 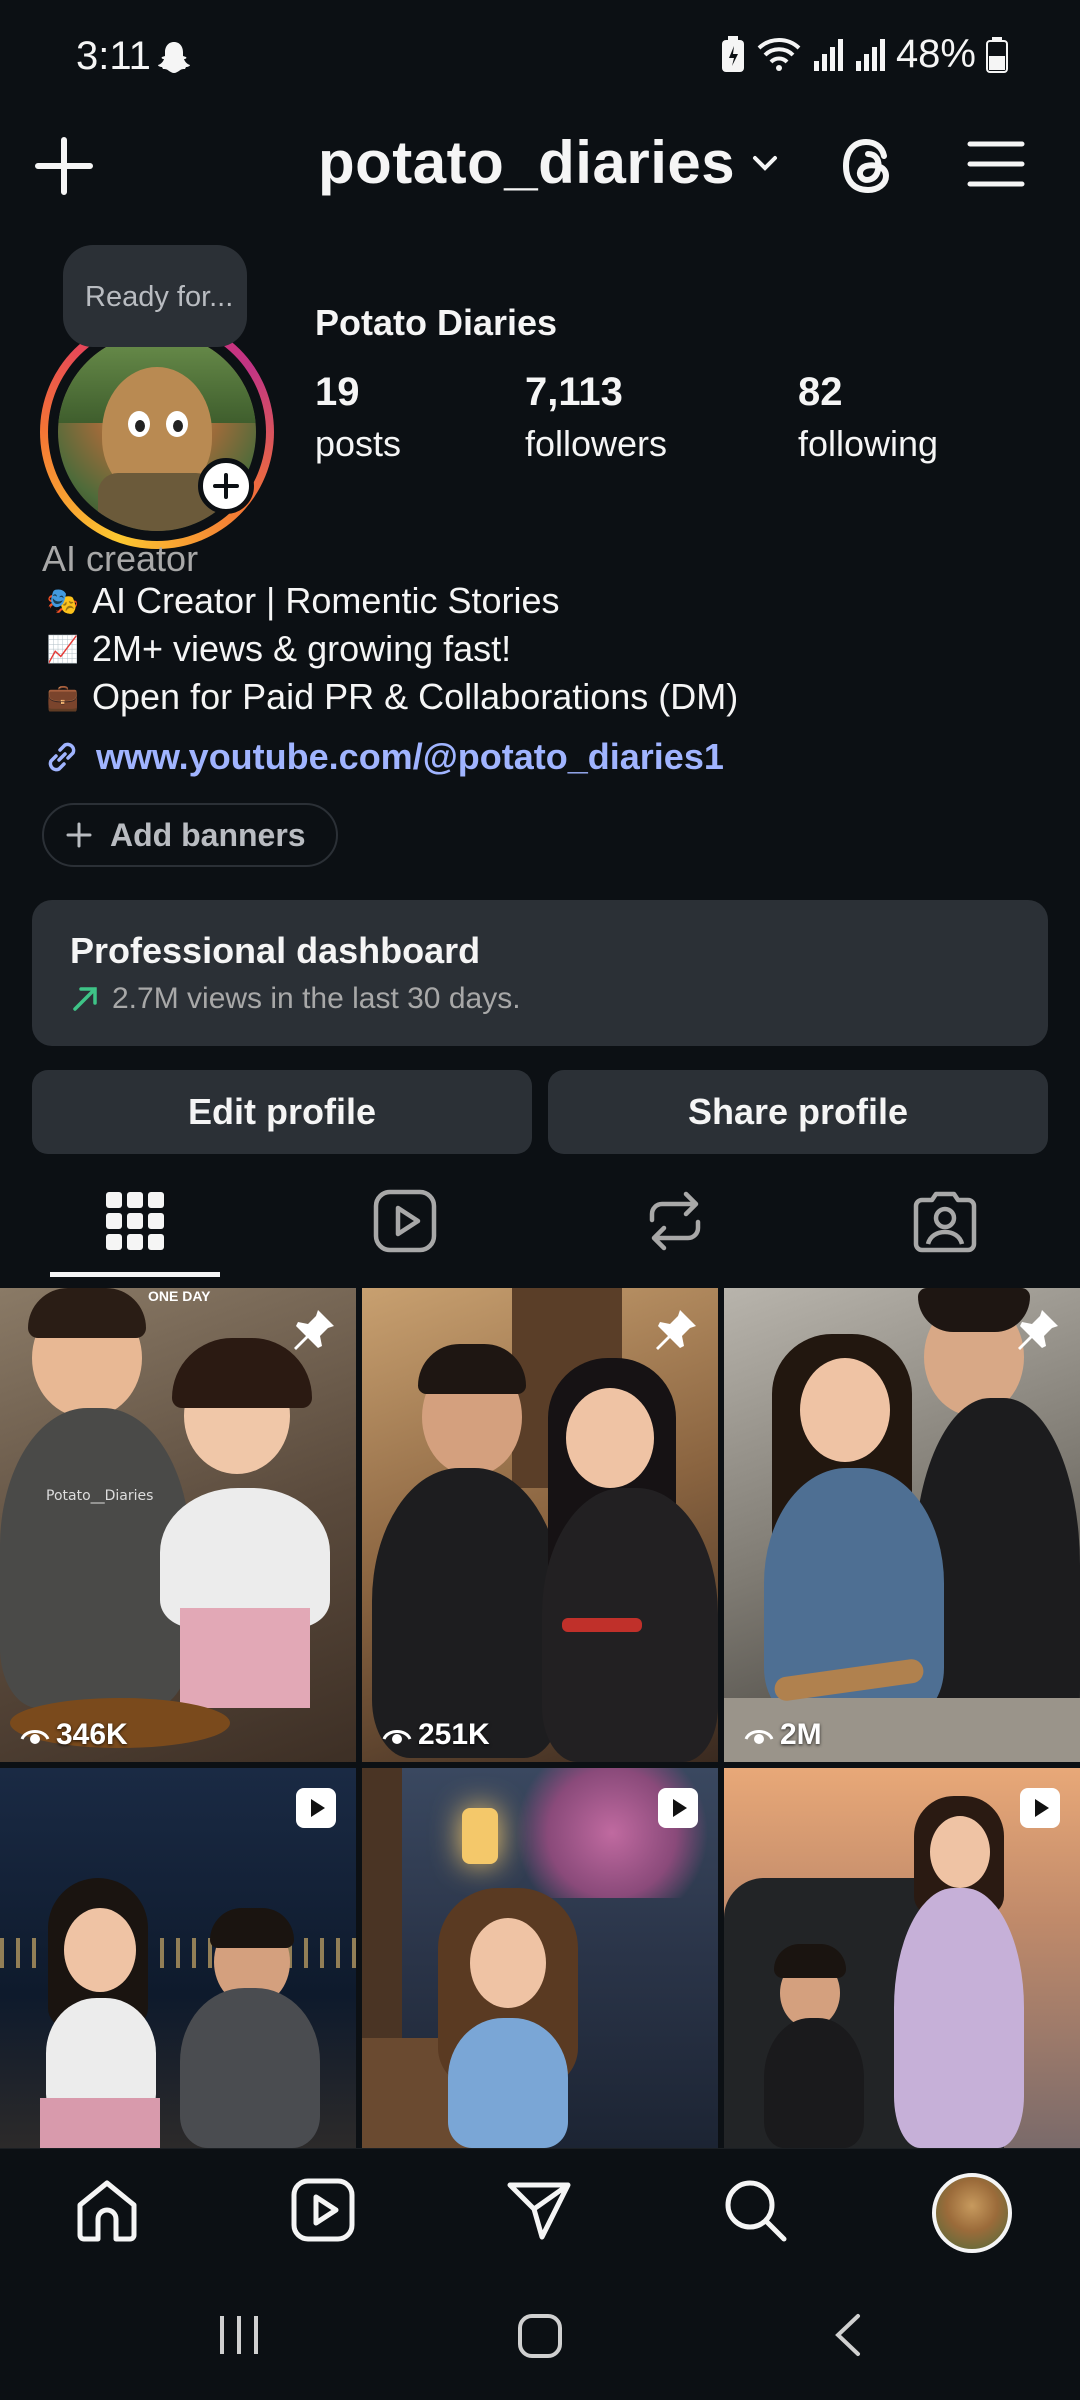 What do you see at coordinates (358, 417) in the screenshot?
I see `posts-count: 19 posts` at bounding box center [358, 417].